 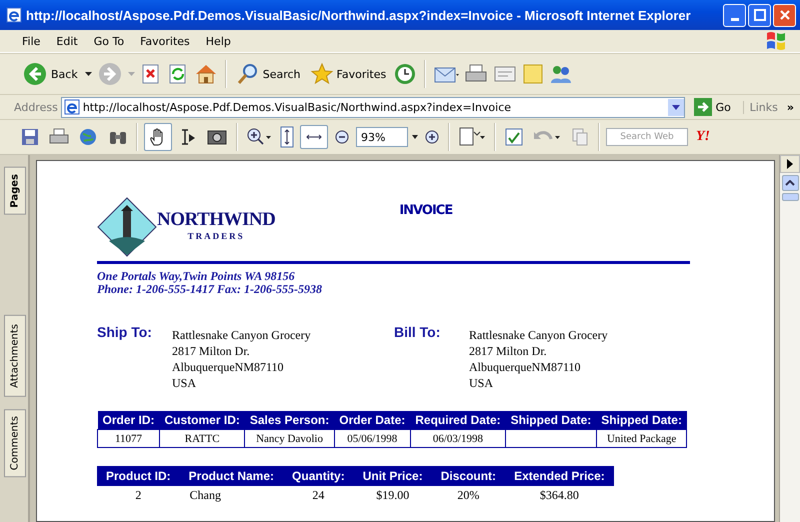 I want to click on minimize-button, so click(x=734, y=15).